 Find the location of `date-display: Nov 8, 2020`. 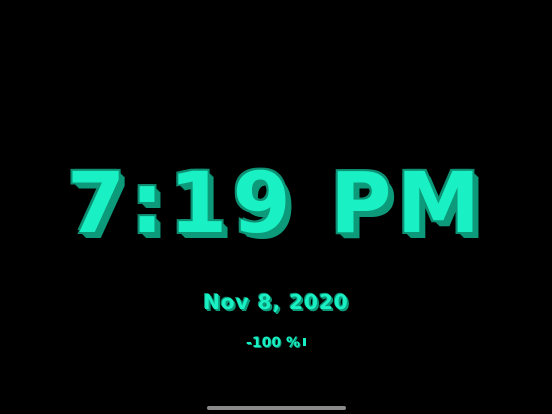

date-display: Nov 8, 2020 is located at coordinates (276, 302).